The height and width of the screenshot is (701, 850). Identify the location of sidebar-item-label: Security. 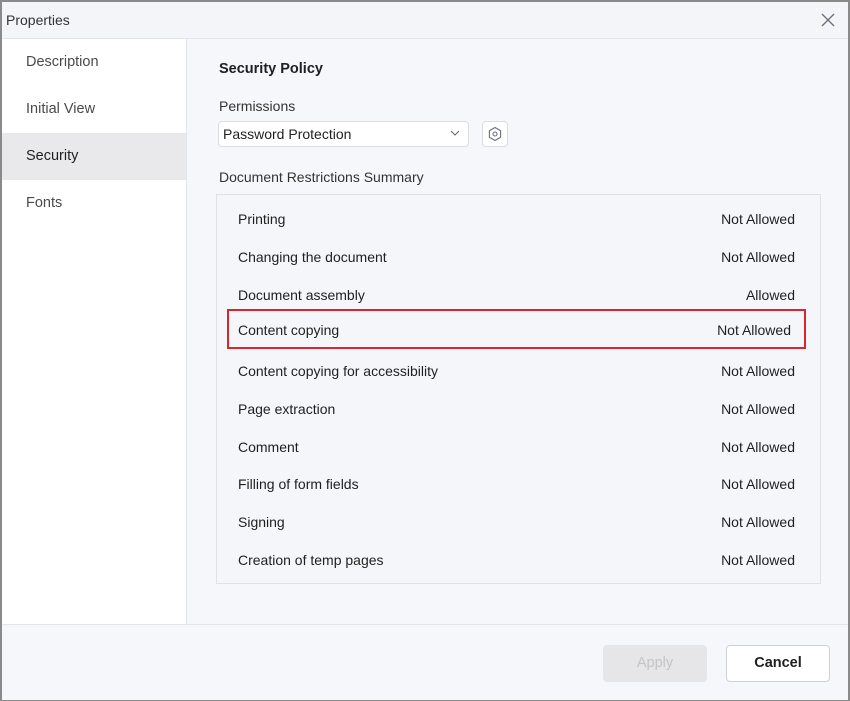
(52, 156).